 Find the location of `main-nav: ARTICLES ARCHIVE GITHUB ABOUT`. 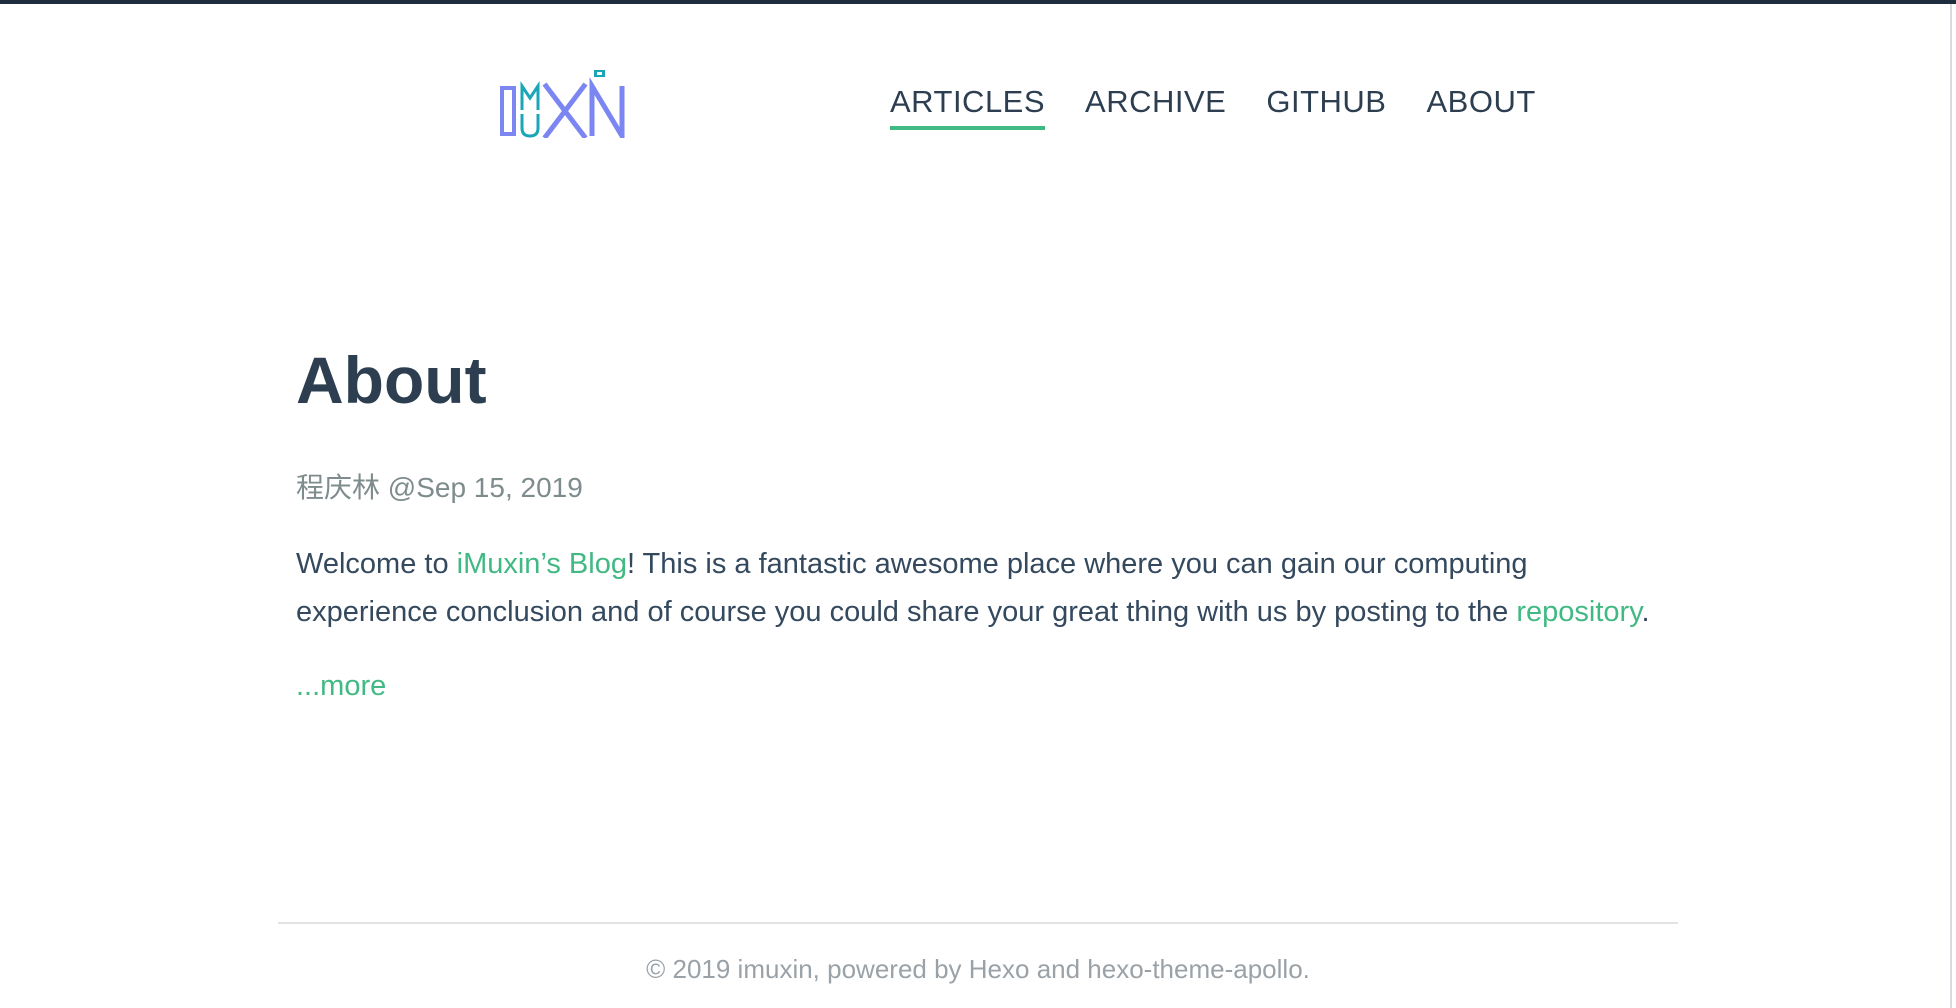

main-nav: ARTICLES ARCHIVE GITHUB ABOUT is located at coordinates (1213, 107).